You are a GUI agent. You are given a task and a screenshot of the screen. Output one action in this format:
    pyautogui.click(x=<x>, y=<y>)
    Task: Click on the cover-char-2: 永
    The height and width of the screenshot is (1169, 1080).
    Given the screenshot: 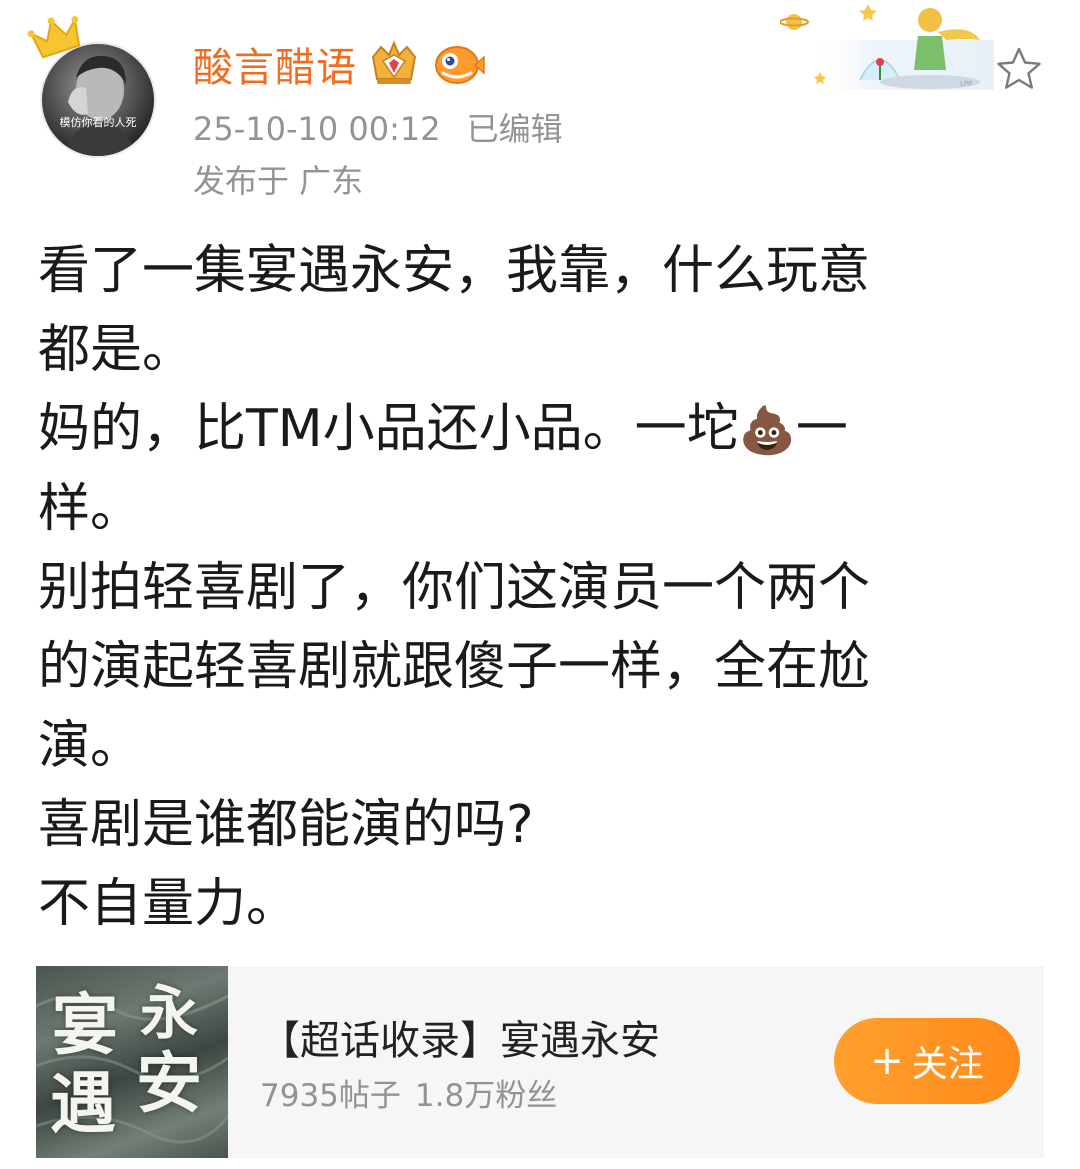 What is the action you would take?
    pyautogui.click(x=169, y=1013)
    